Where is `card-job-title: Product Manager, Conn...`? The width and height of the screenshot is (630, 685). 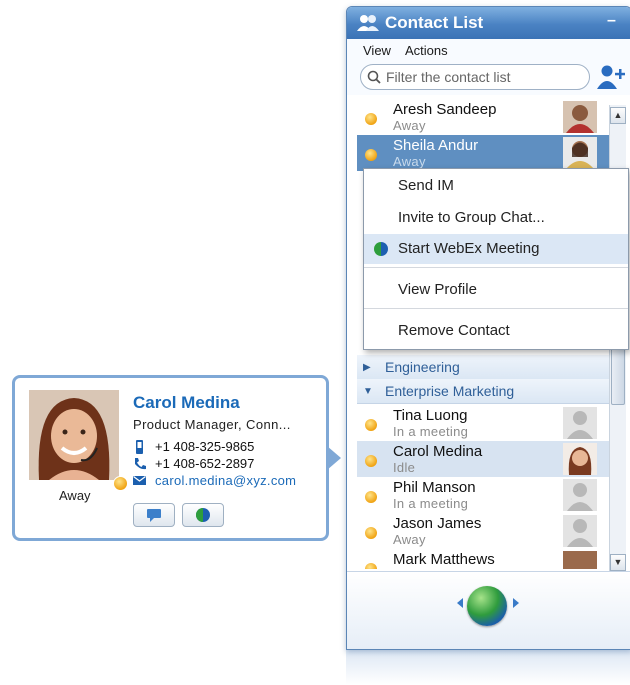 card-job-title: Product Manager, Conn... is located at coordinates (212, 424).